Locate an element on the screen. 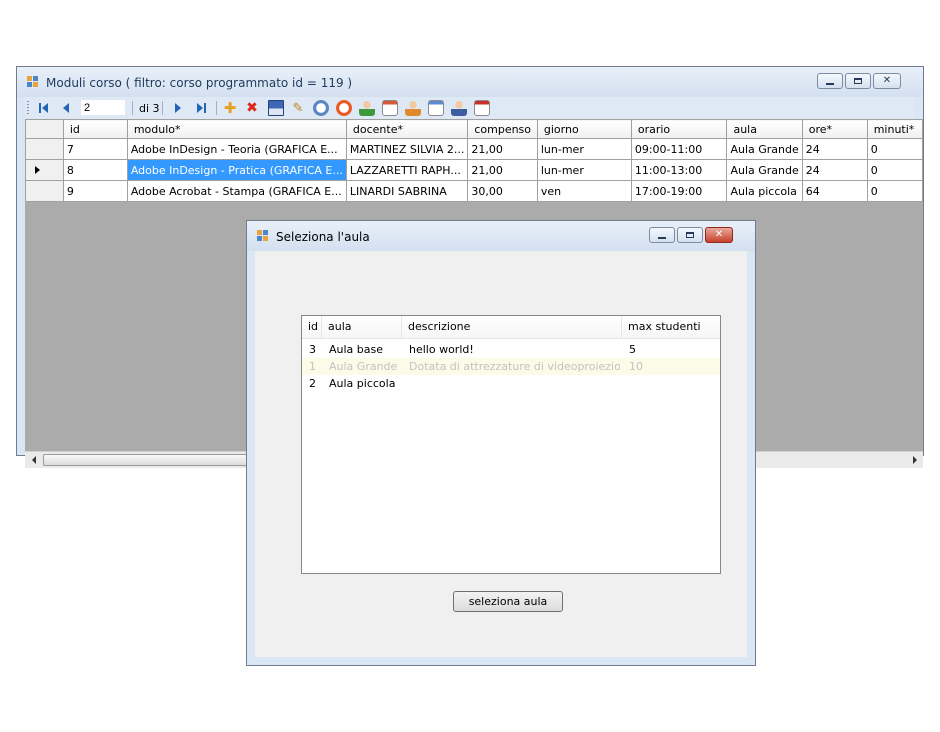 The image size is (940, 732). list-item: 3 Aula base hello world! 5 is located at coordinates (511, 349).